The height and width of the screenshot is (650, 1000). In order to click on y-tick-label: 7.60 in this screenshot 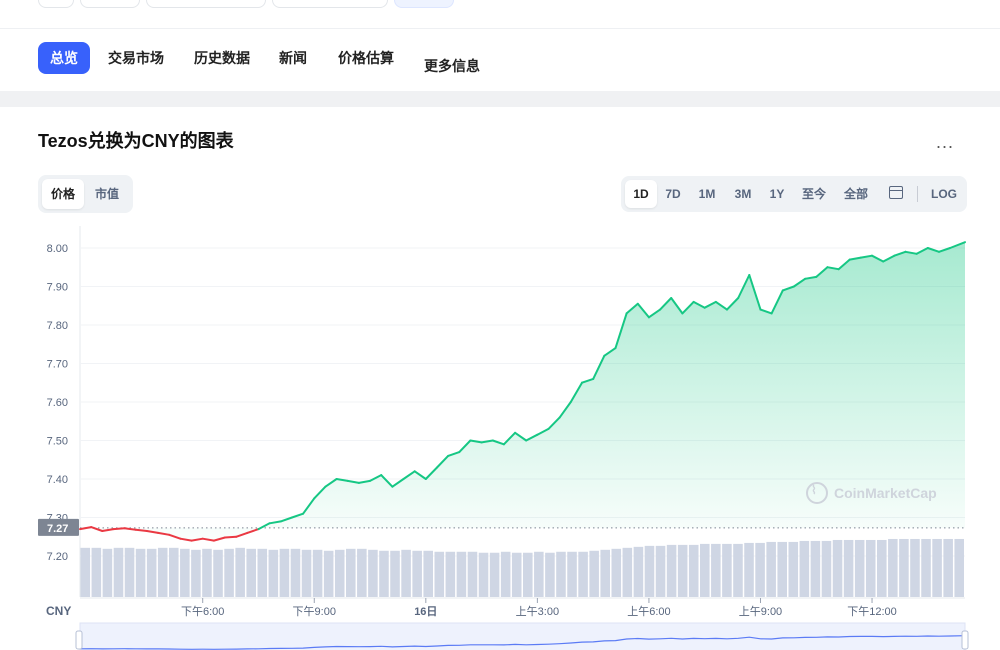, I will do `click(57, 403)`.